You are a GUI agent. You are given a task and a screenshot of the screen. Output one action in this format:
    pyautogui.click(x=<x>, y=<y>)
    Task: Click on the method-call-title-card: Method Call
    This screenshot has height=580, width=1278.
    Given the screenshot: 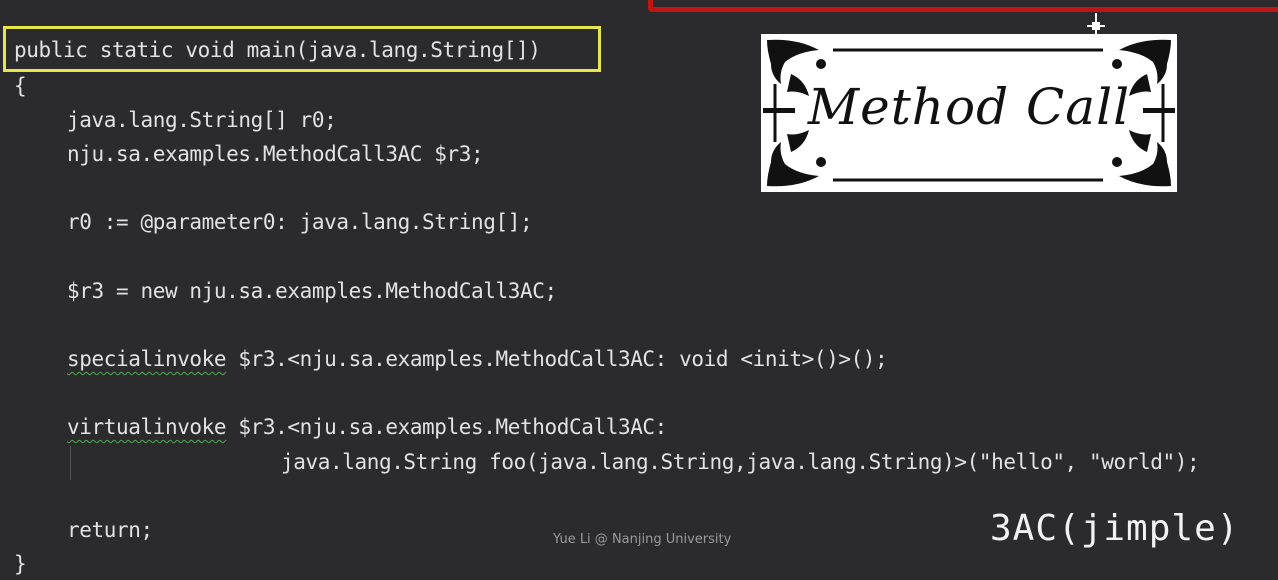 What is the action you would take?
    pyautogui.click(x=969, y=113)
    